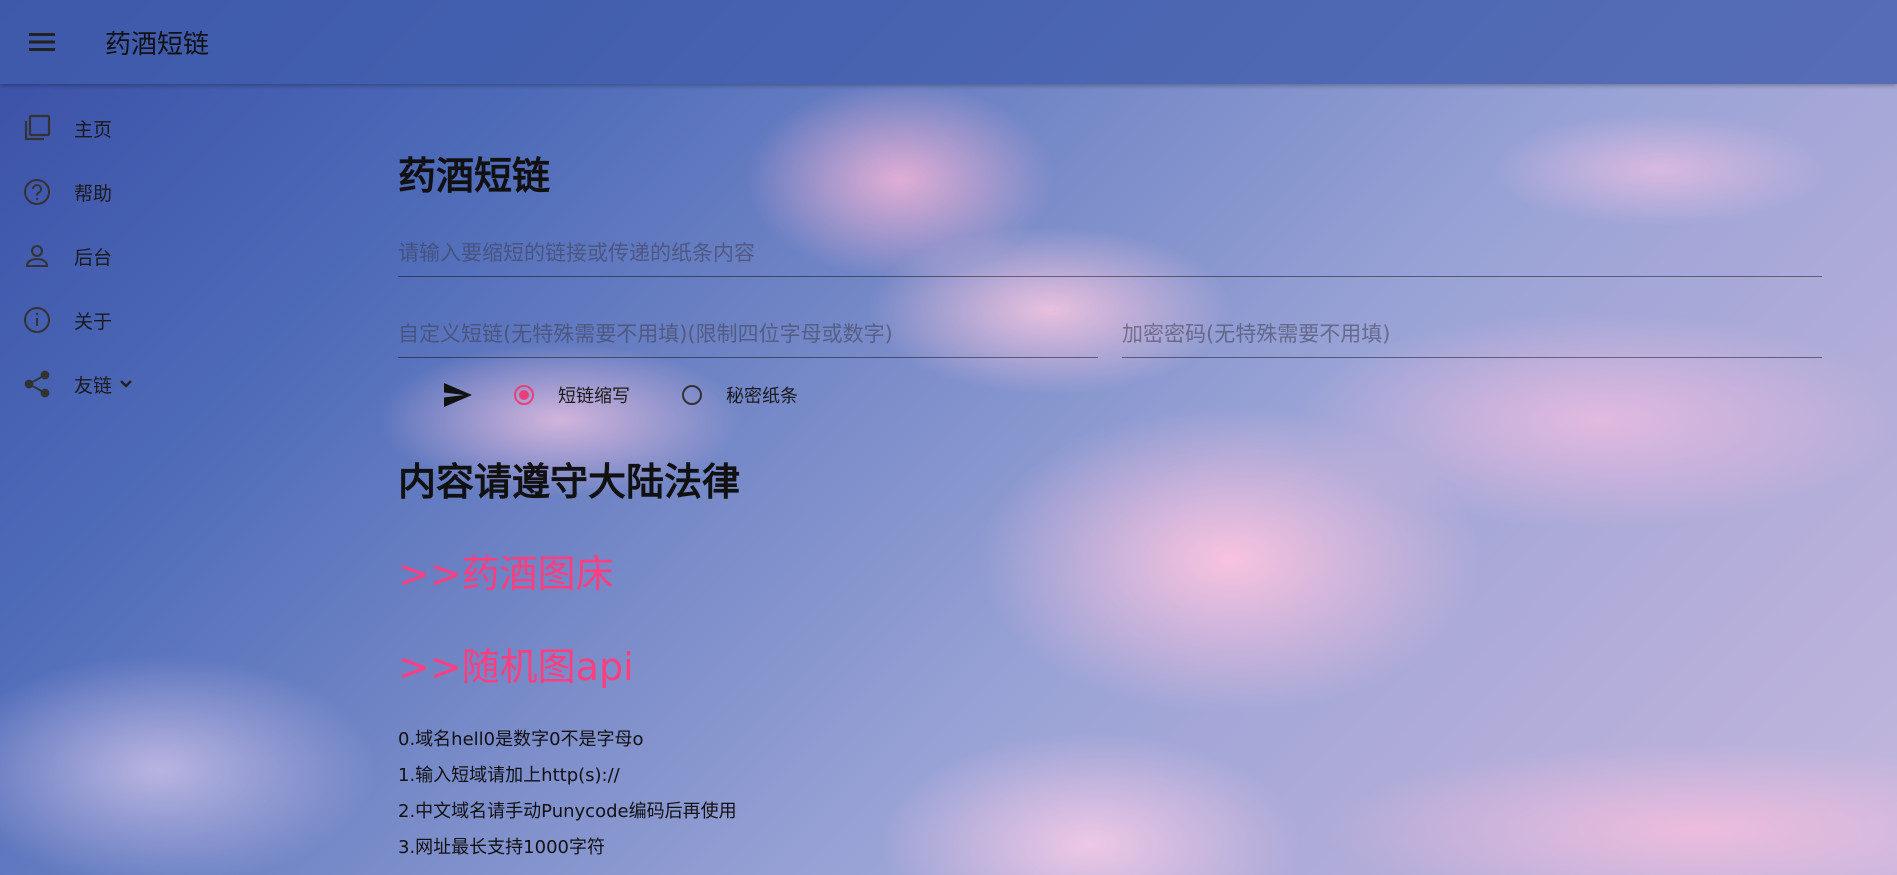 This screenshot has height=875, width=1897. What do you see at coordinates (150, 320) in the screenshot?
I see `nav-item-about: 关于` at bounding box center [150, 320].